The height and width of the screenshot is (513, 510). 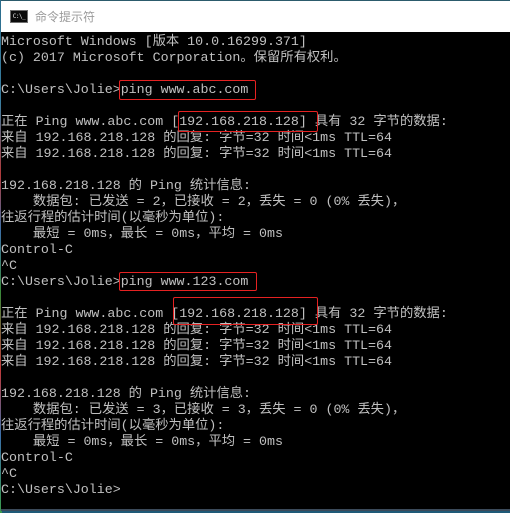 I want to click on console-line: 数据包: 已发送 = 3，已接收 = 3，丢失 = 0 (0% 丢失)，, so click(x=203, y=409).